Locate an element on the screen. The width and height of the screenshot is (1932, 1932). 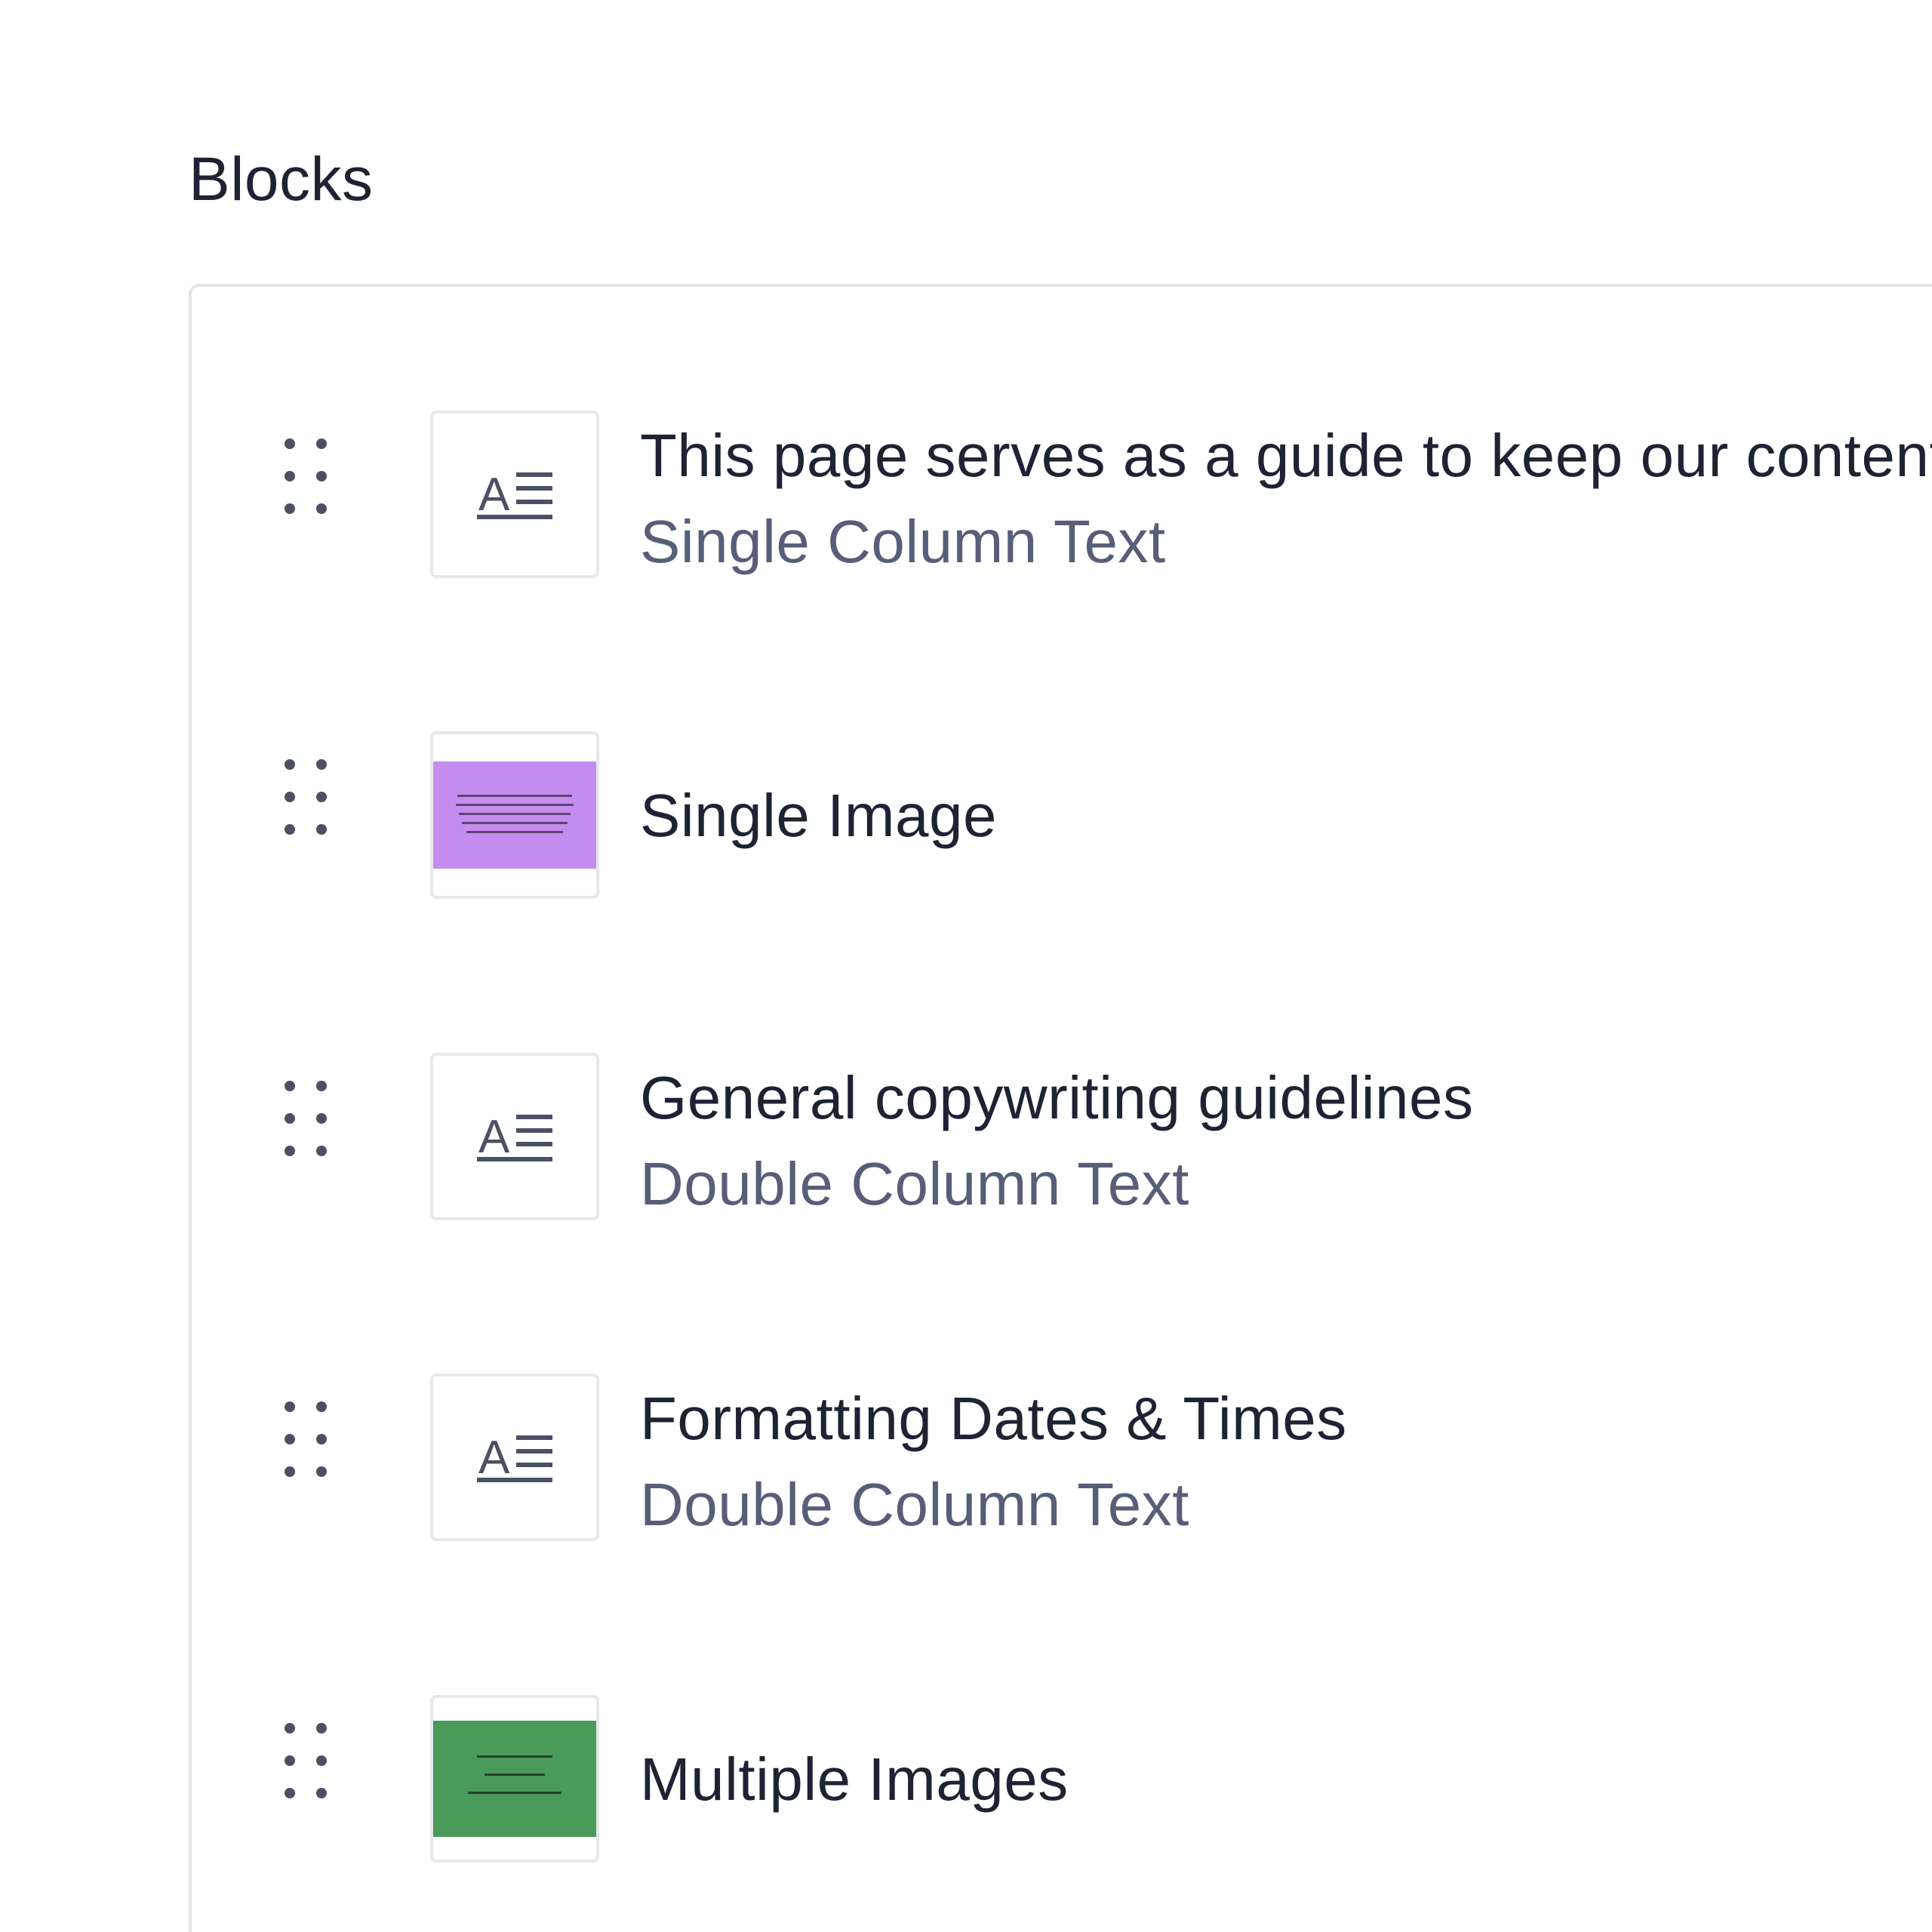
block-row: Single Image is located at coordinates (1062, 798).